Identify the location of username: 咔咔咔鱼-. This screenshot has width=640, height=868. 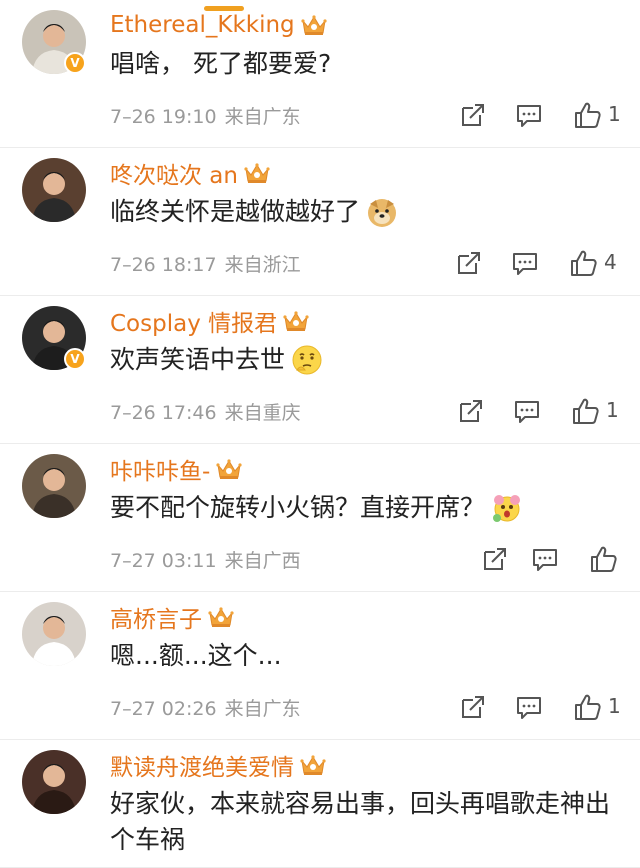
(160, 469).